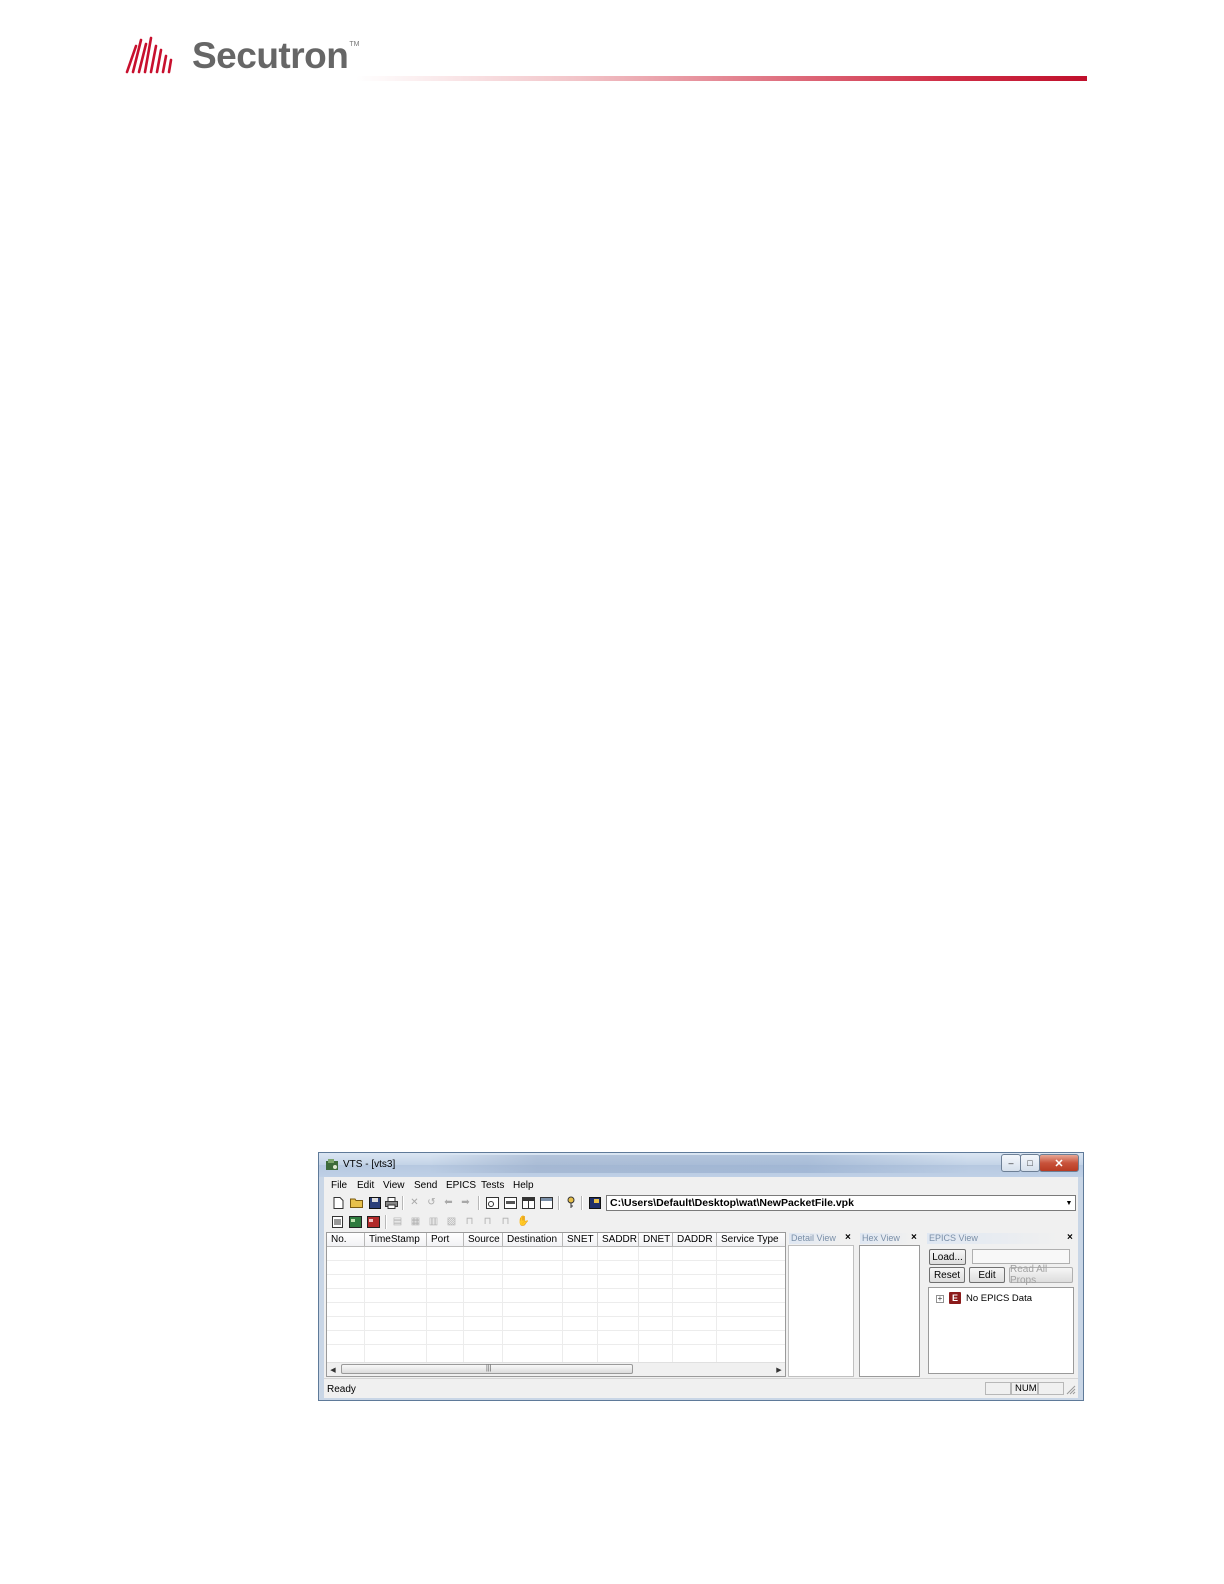 The height and width of the screenshot is (1584, 1224). I want to click on scroll-thumb: |||, so click(487, 1369).